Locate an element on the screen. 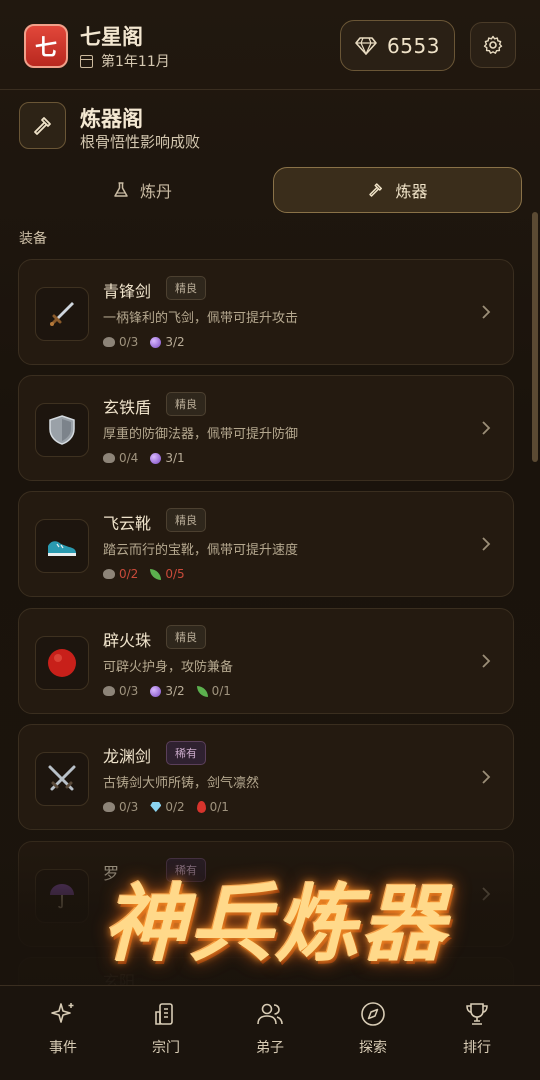  group-label-equipment: 装备 is located at coordinates (33, 239).